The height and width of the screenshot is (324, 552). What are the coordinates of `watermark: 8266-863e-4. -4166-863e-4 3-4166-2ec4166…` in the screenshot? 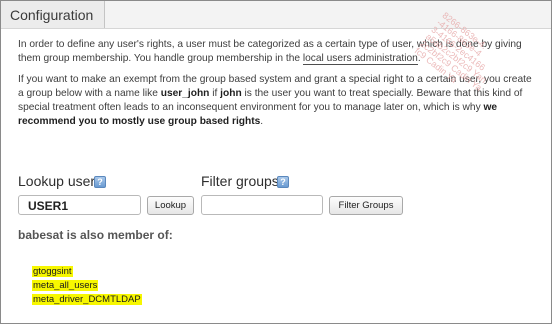 It's located at (471, 89).